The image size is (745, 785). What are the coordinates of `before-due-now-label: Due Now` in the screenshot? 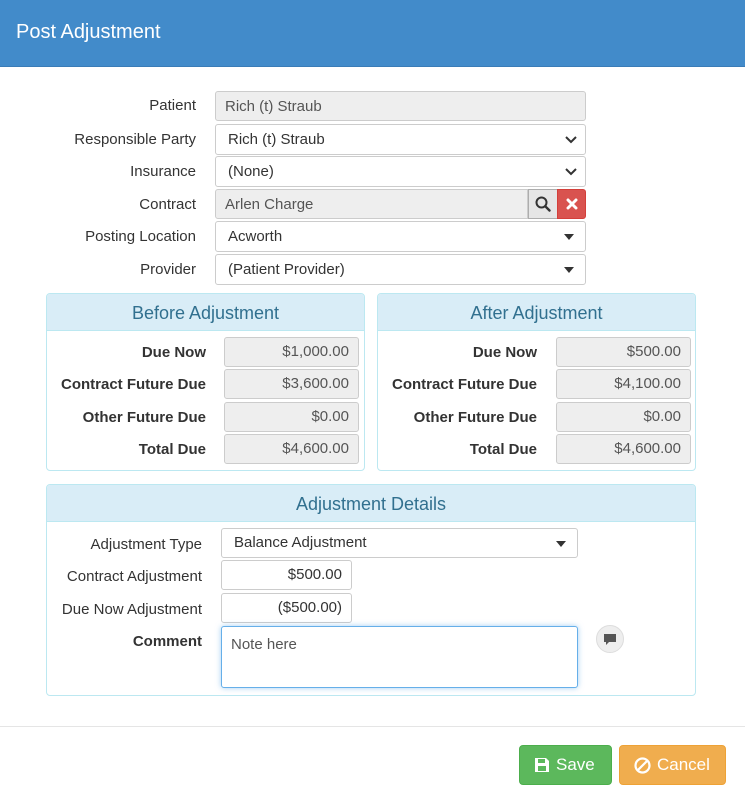 It's located at (173, 352).